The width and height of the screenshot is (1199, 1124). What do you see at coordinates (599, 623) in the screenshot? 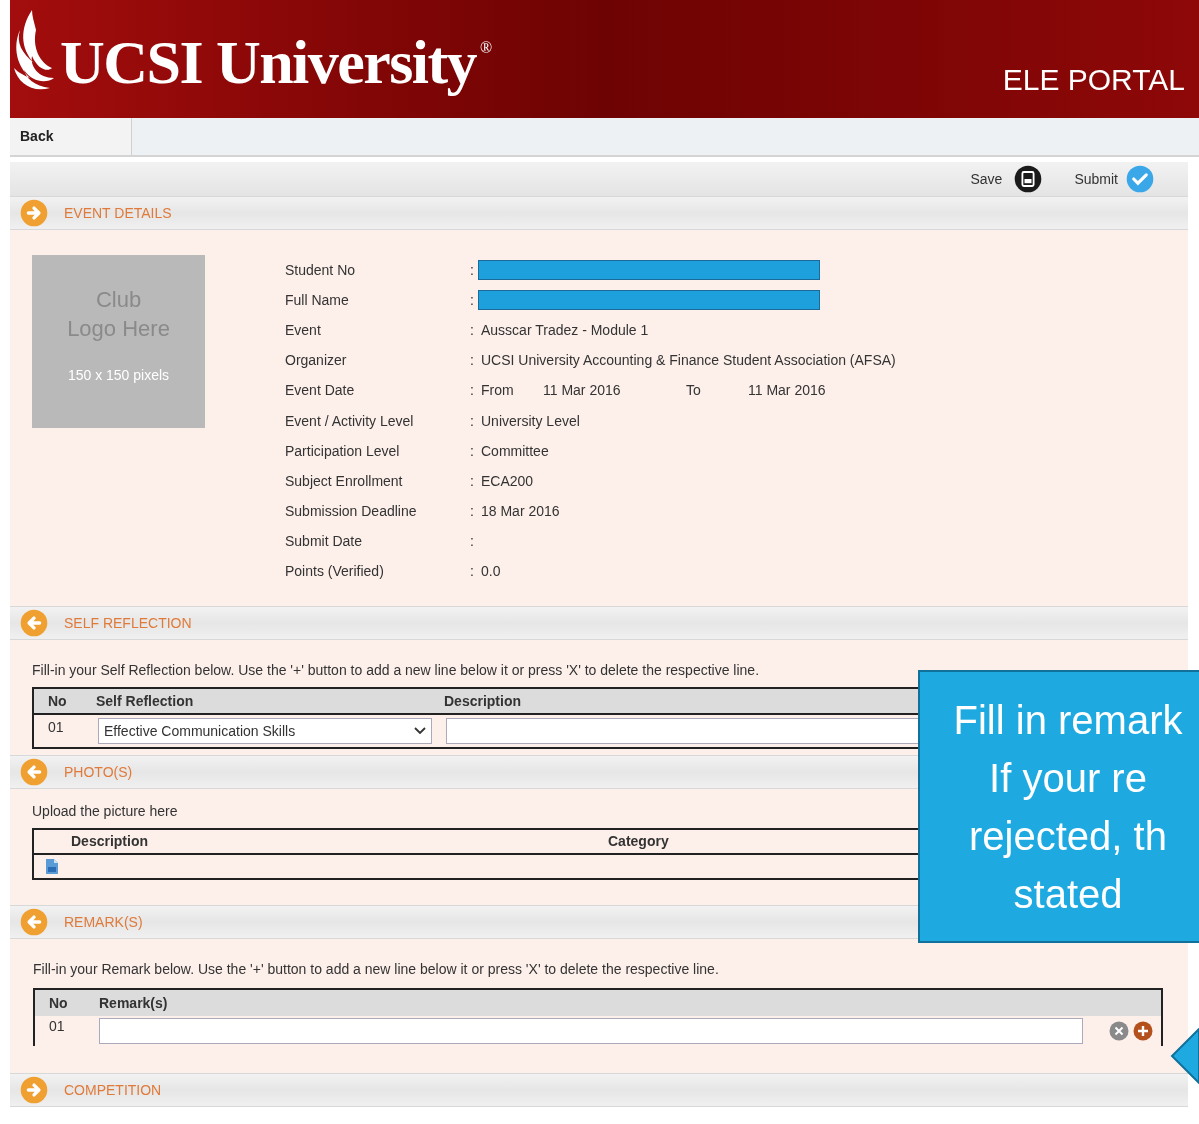
I see `section-header: SELF REFLECTION` at bounding box center [599, 623].